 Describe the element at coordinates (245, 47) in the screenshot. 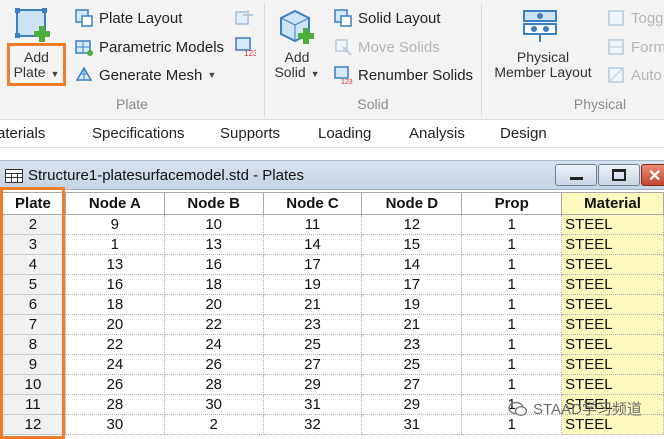

I see `renumber-plates-icon: 123` at that location.